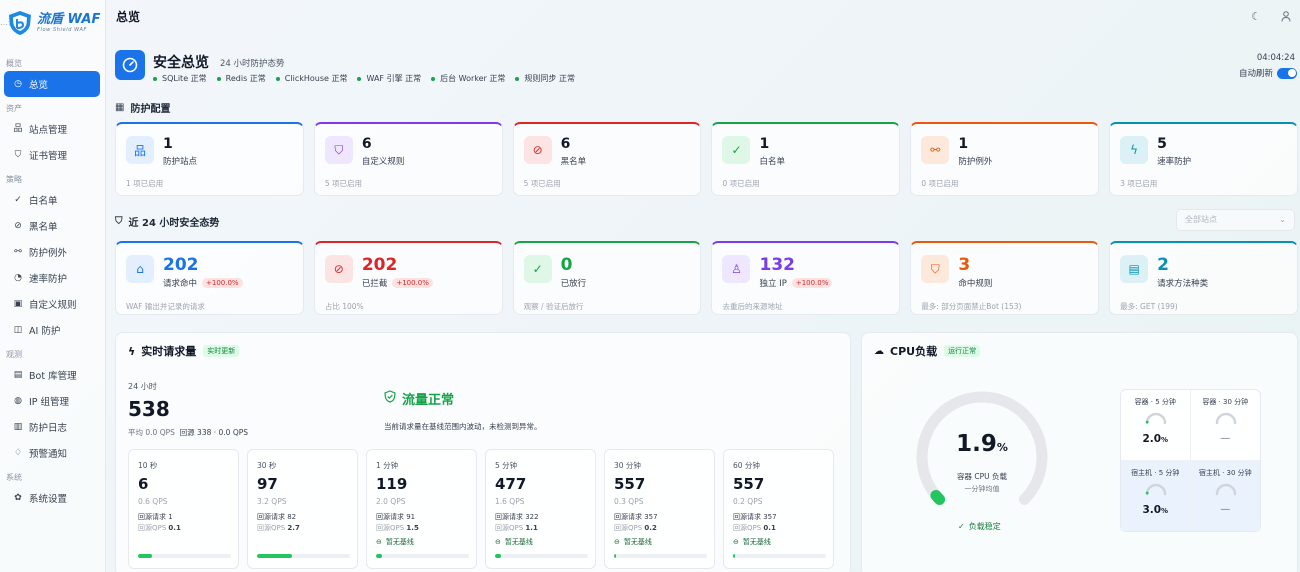 The height and width of the screenshot is (572, 1300). Describe the element at coordinates (52, 226) in the screenshot. I see `sidebar-item: ⊘ 黑名单` at that location.